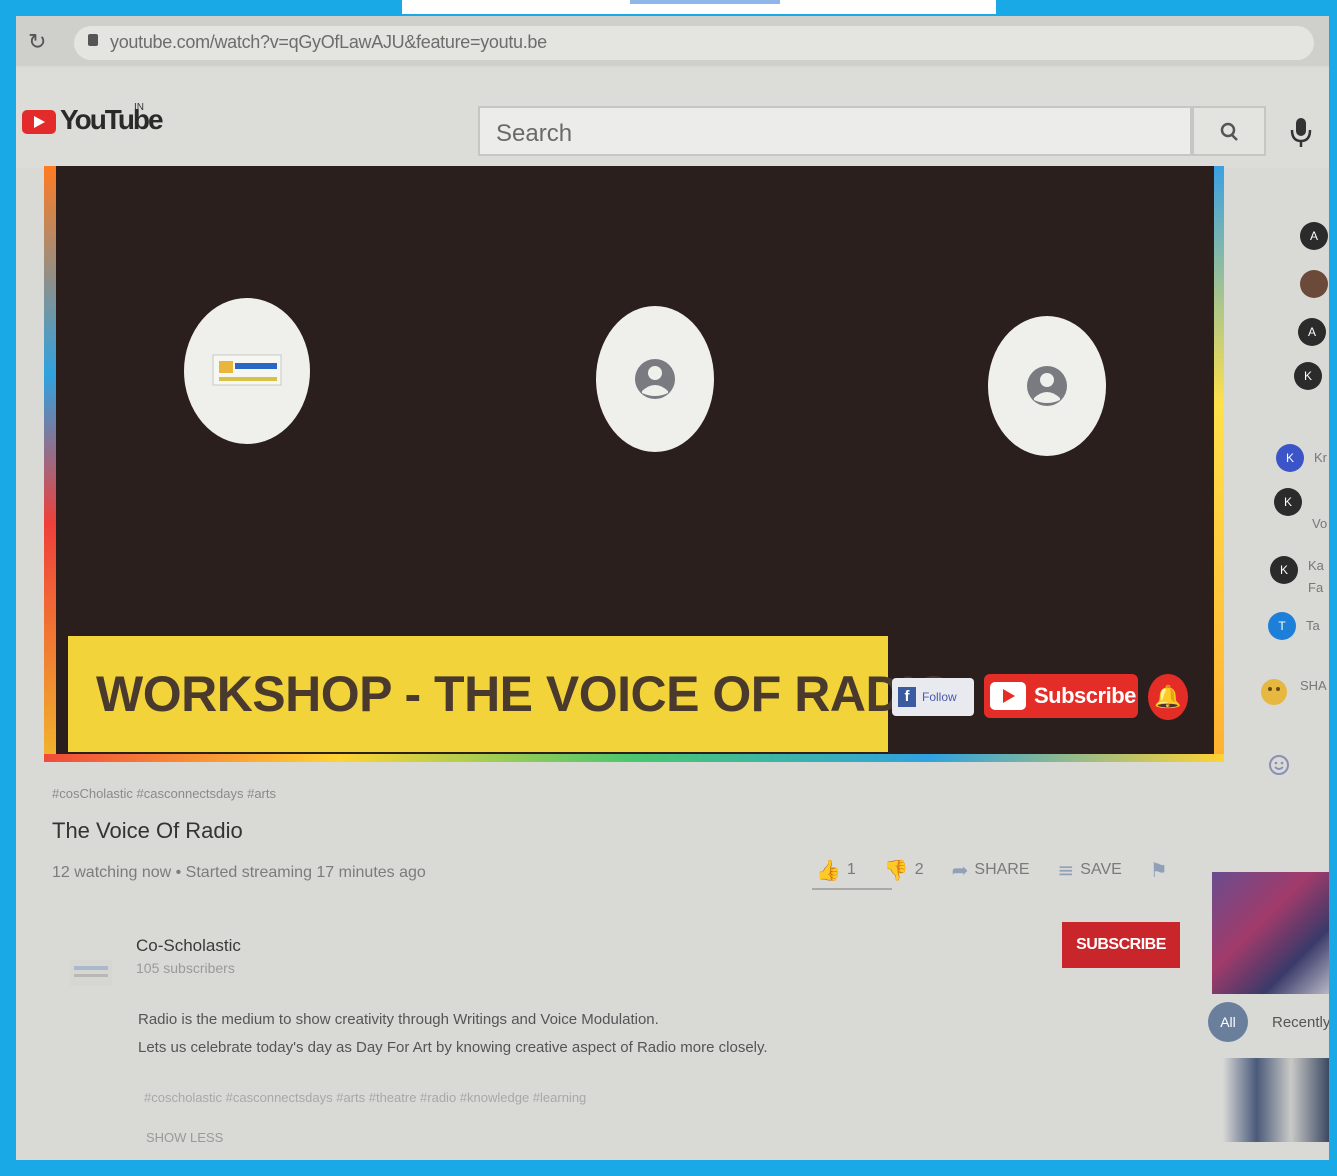 Image resolution: width=1337 pixels, height=1176 pixels. I want to click on like-count: 1, so click(851, 869).